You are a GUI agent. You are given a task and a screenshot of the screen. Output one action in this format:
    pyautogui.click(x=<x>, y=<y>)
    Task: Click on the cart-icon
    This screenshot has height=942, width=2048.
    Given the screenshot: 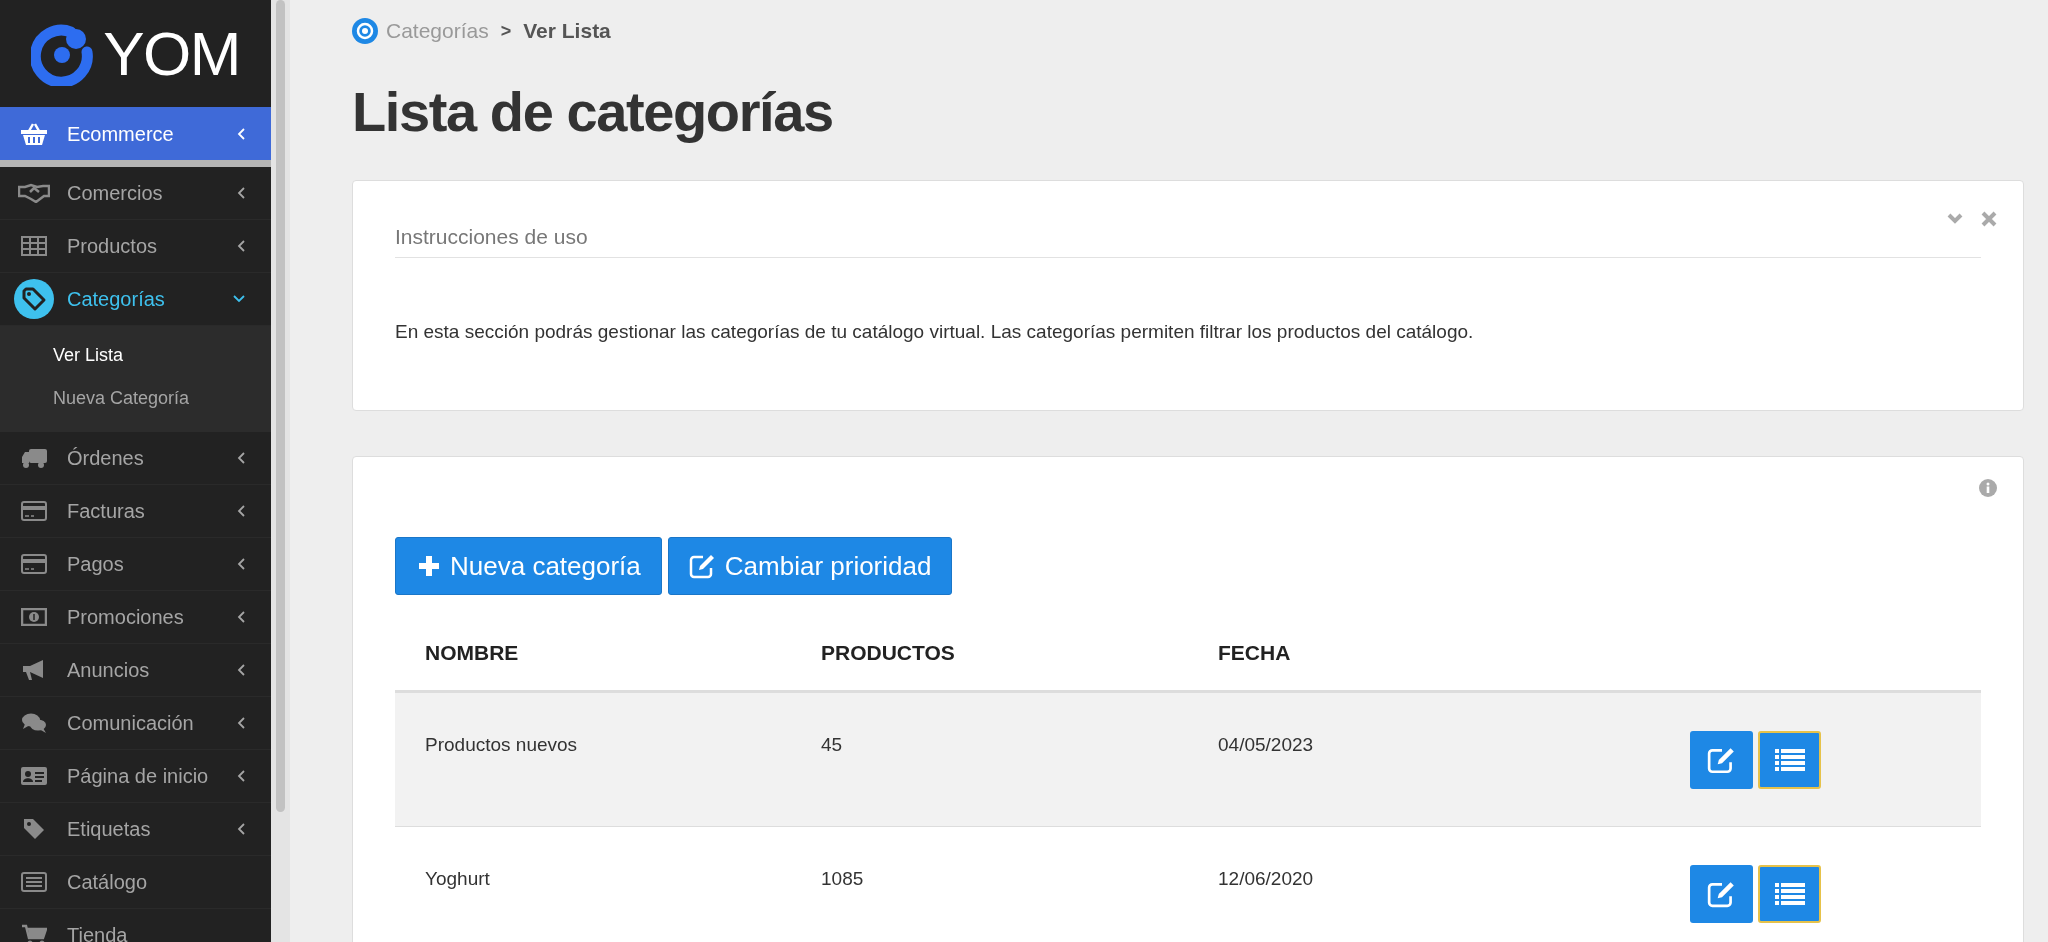 What is the action you would take?
    pyautogui.click(x=34, y=933)
    